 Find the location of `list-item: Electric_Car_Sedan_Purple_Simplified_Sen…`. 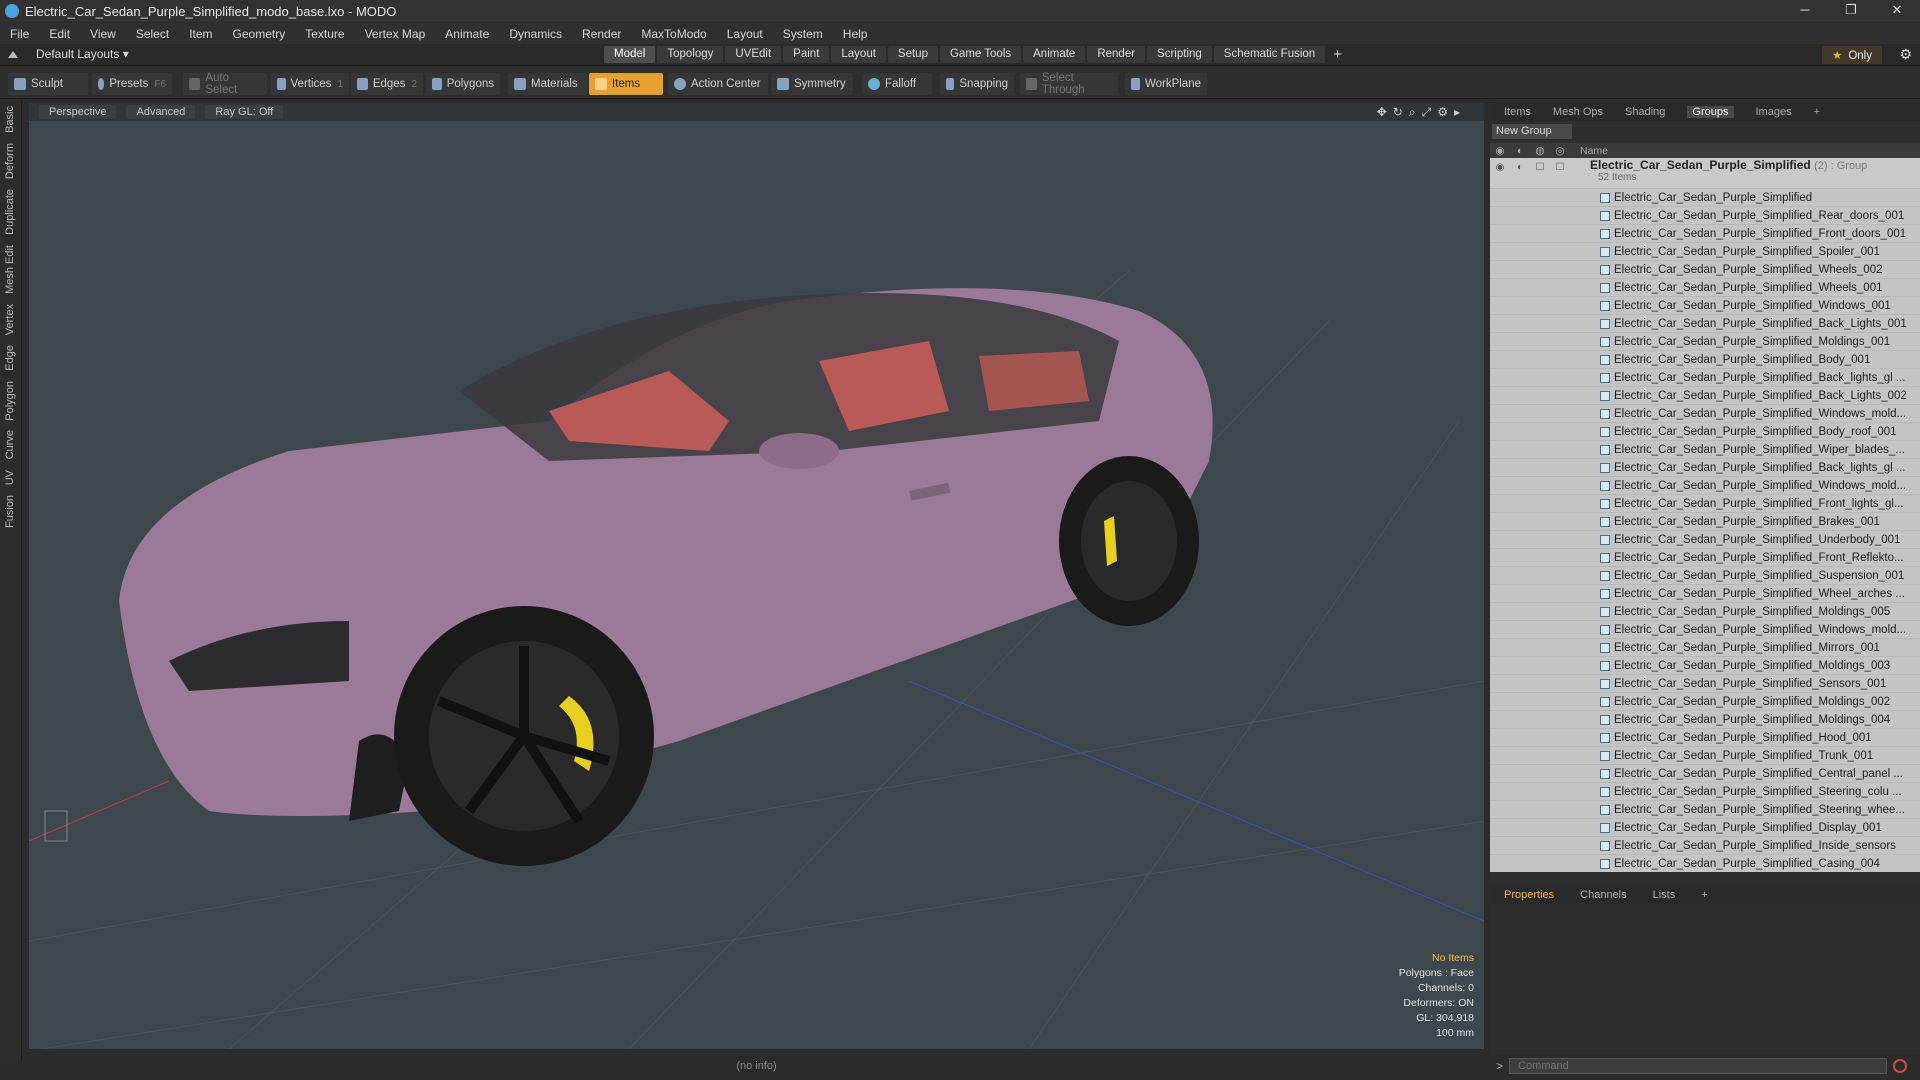

list-item: Electric_Car_Sedan_Purple_Simplified_Sen… is located at coordinates (1705, 683).